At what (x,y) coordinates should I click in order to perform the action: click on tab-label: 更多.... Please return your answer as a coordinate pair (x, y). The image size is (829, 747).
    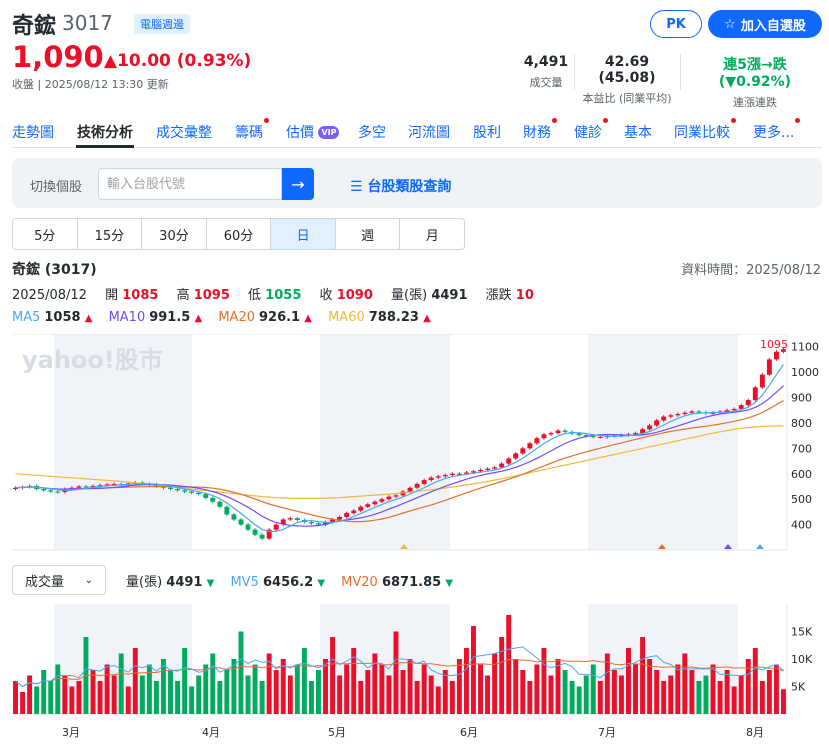
    Looking at the image, I should click on (774, 133).